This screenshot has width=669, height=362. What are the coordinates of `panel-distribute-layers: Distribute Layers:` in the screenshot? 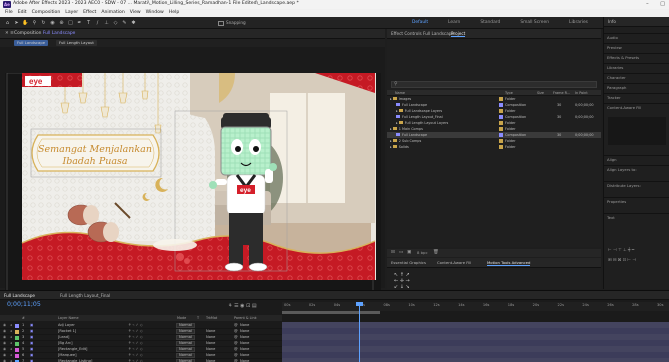 It's located at (637, 185).